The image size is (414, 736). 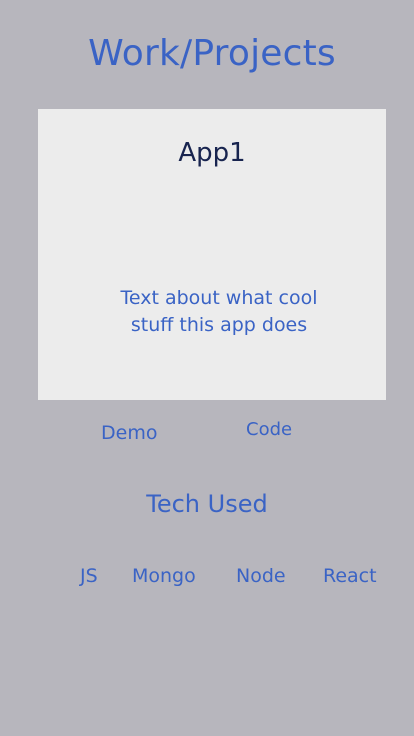 What do you see at coordinates (164, 576) in the screenshot?
I see `tech-item-mongo: Mongo` at bounding box center [164, 576].